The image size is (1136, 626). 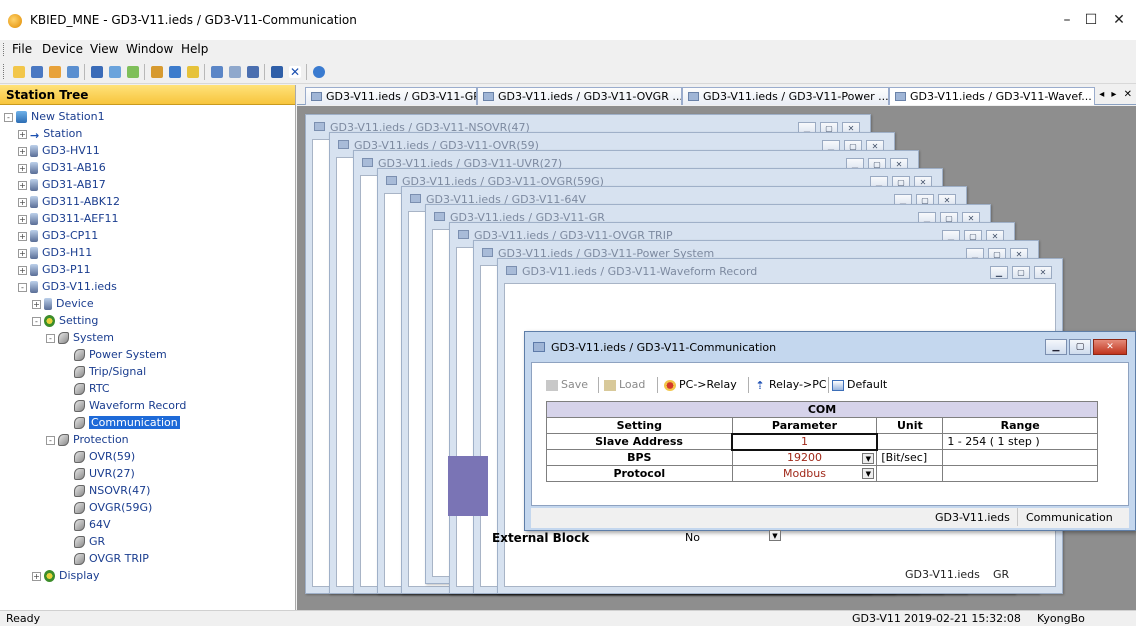 I want to click on protocol-select: Modbus ▼, so click(x=804, y=473).